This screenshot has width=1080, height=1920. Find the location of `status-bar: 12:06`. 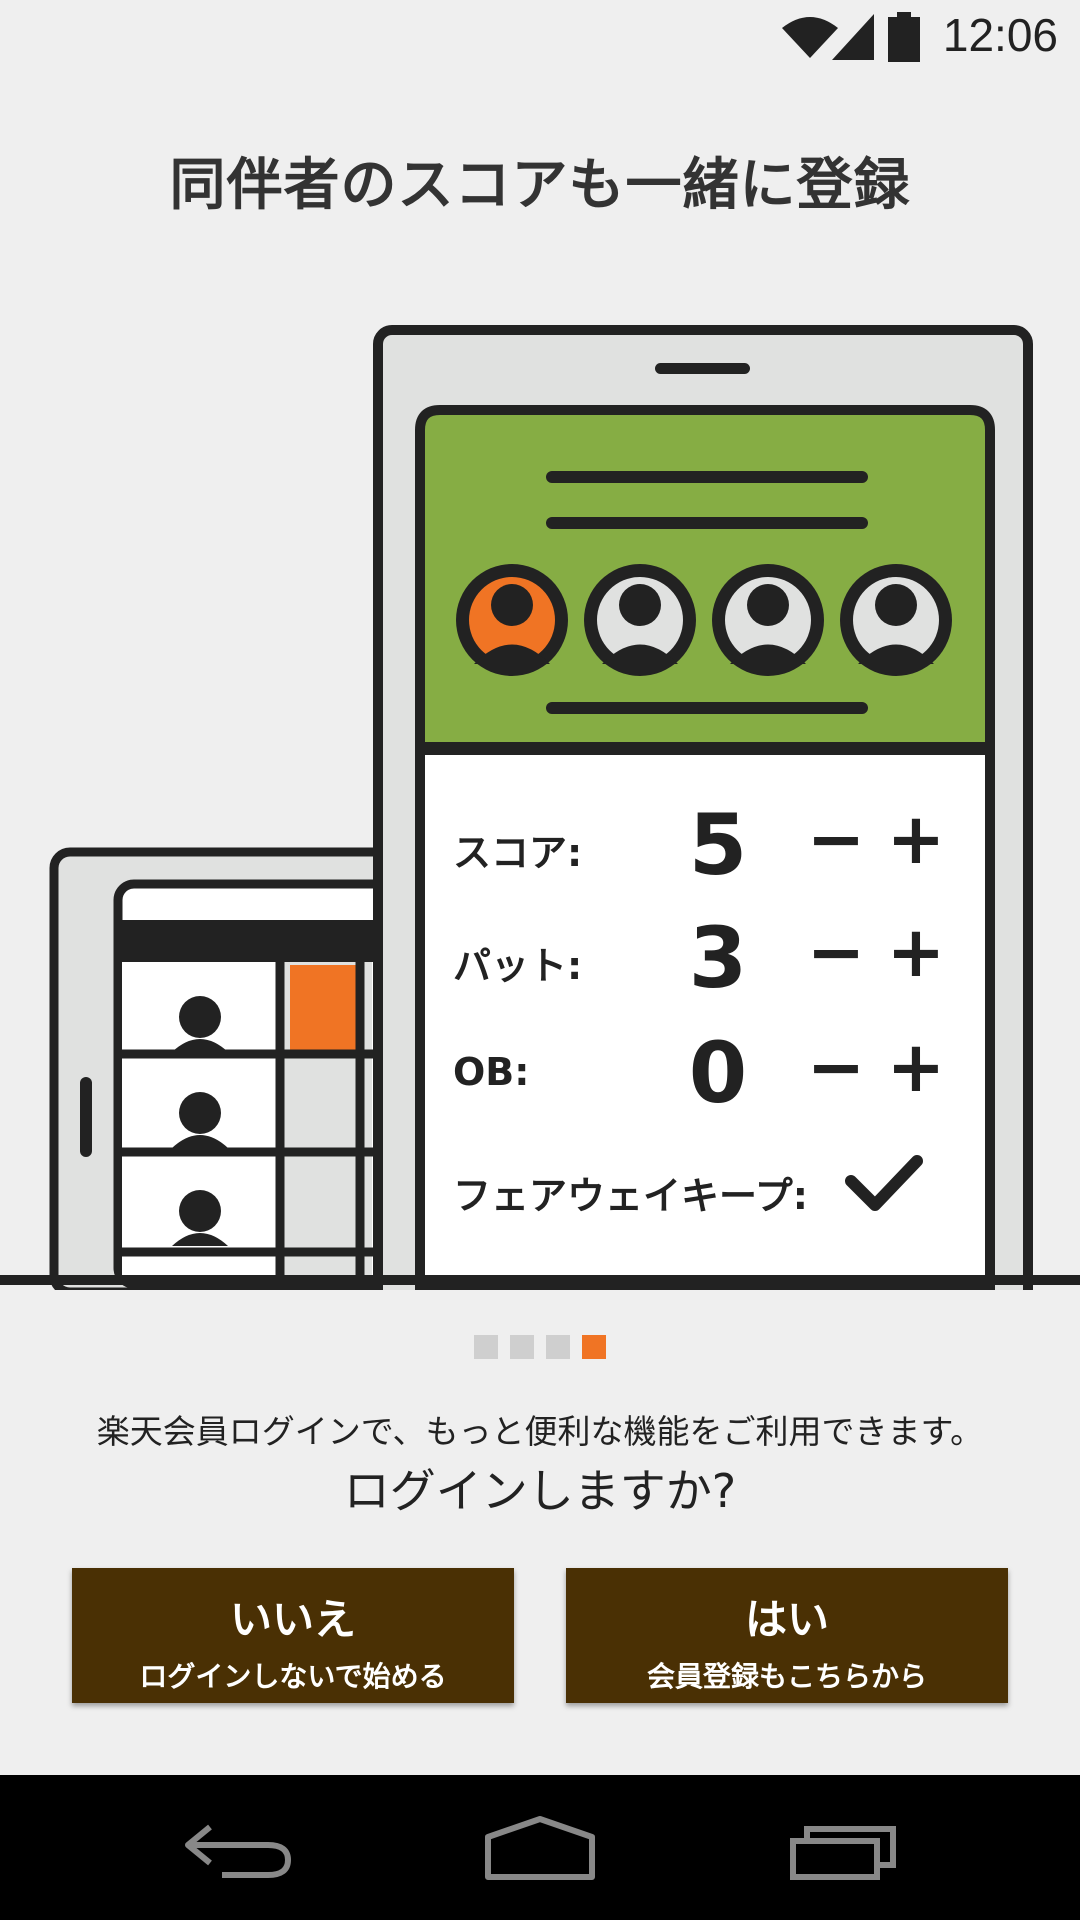

status-bar: 12:06 is located at coordinates (540, 37).